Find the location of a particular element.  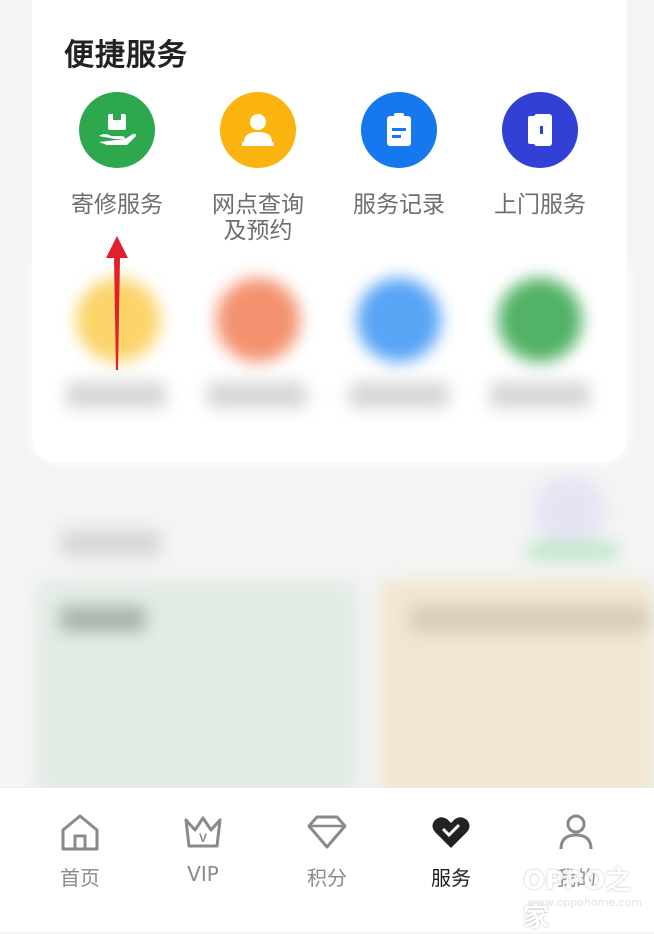

svg-text: V is located at coordinates (203, 838).